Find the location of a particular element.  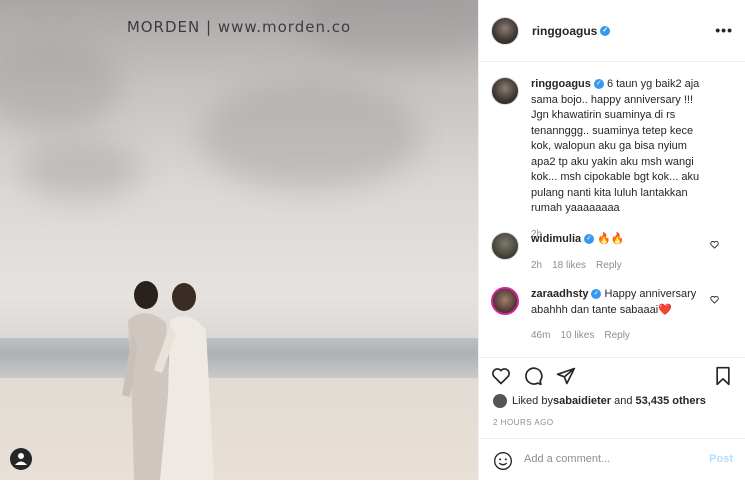

post-timestamp: 2 HOURS AGO is located at coordinates (523, 422).